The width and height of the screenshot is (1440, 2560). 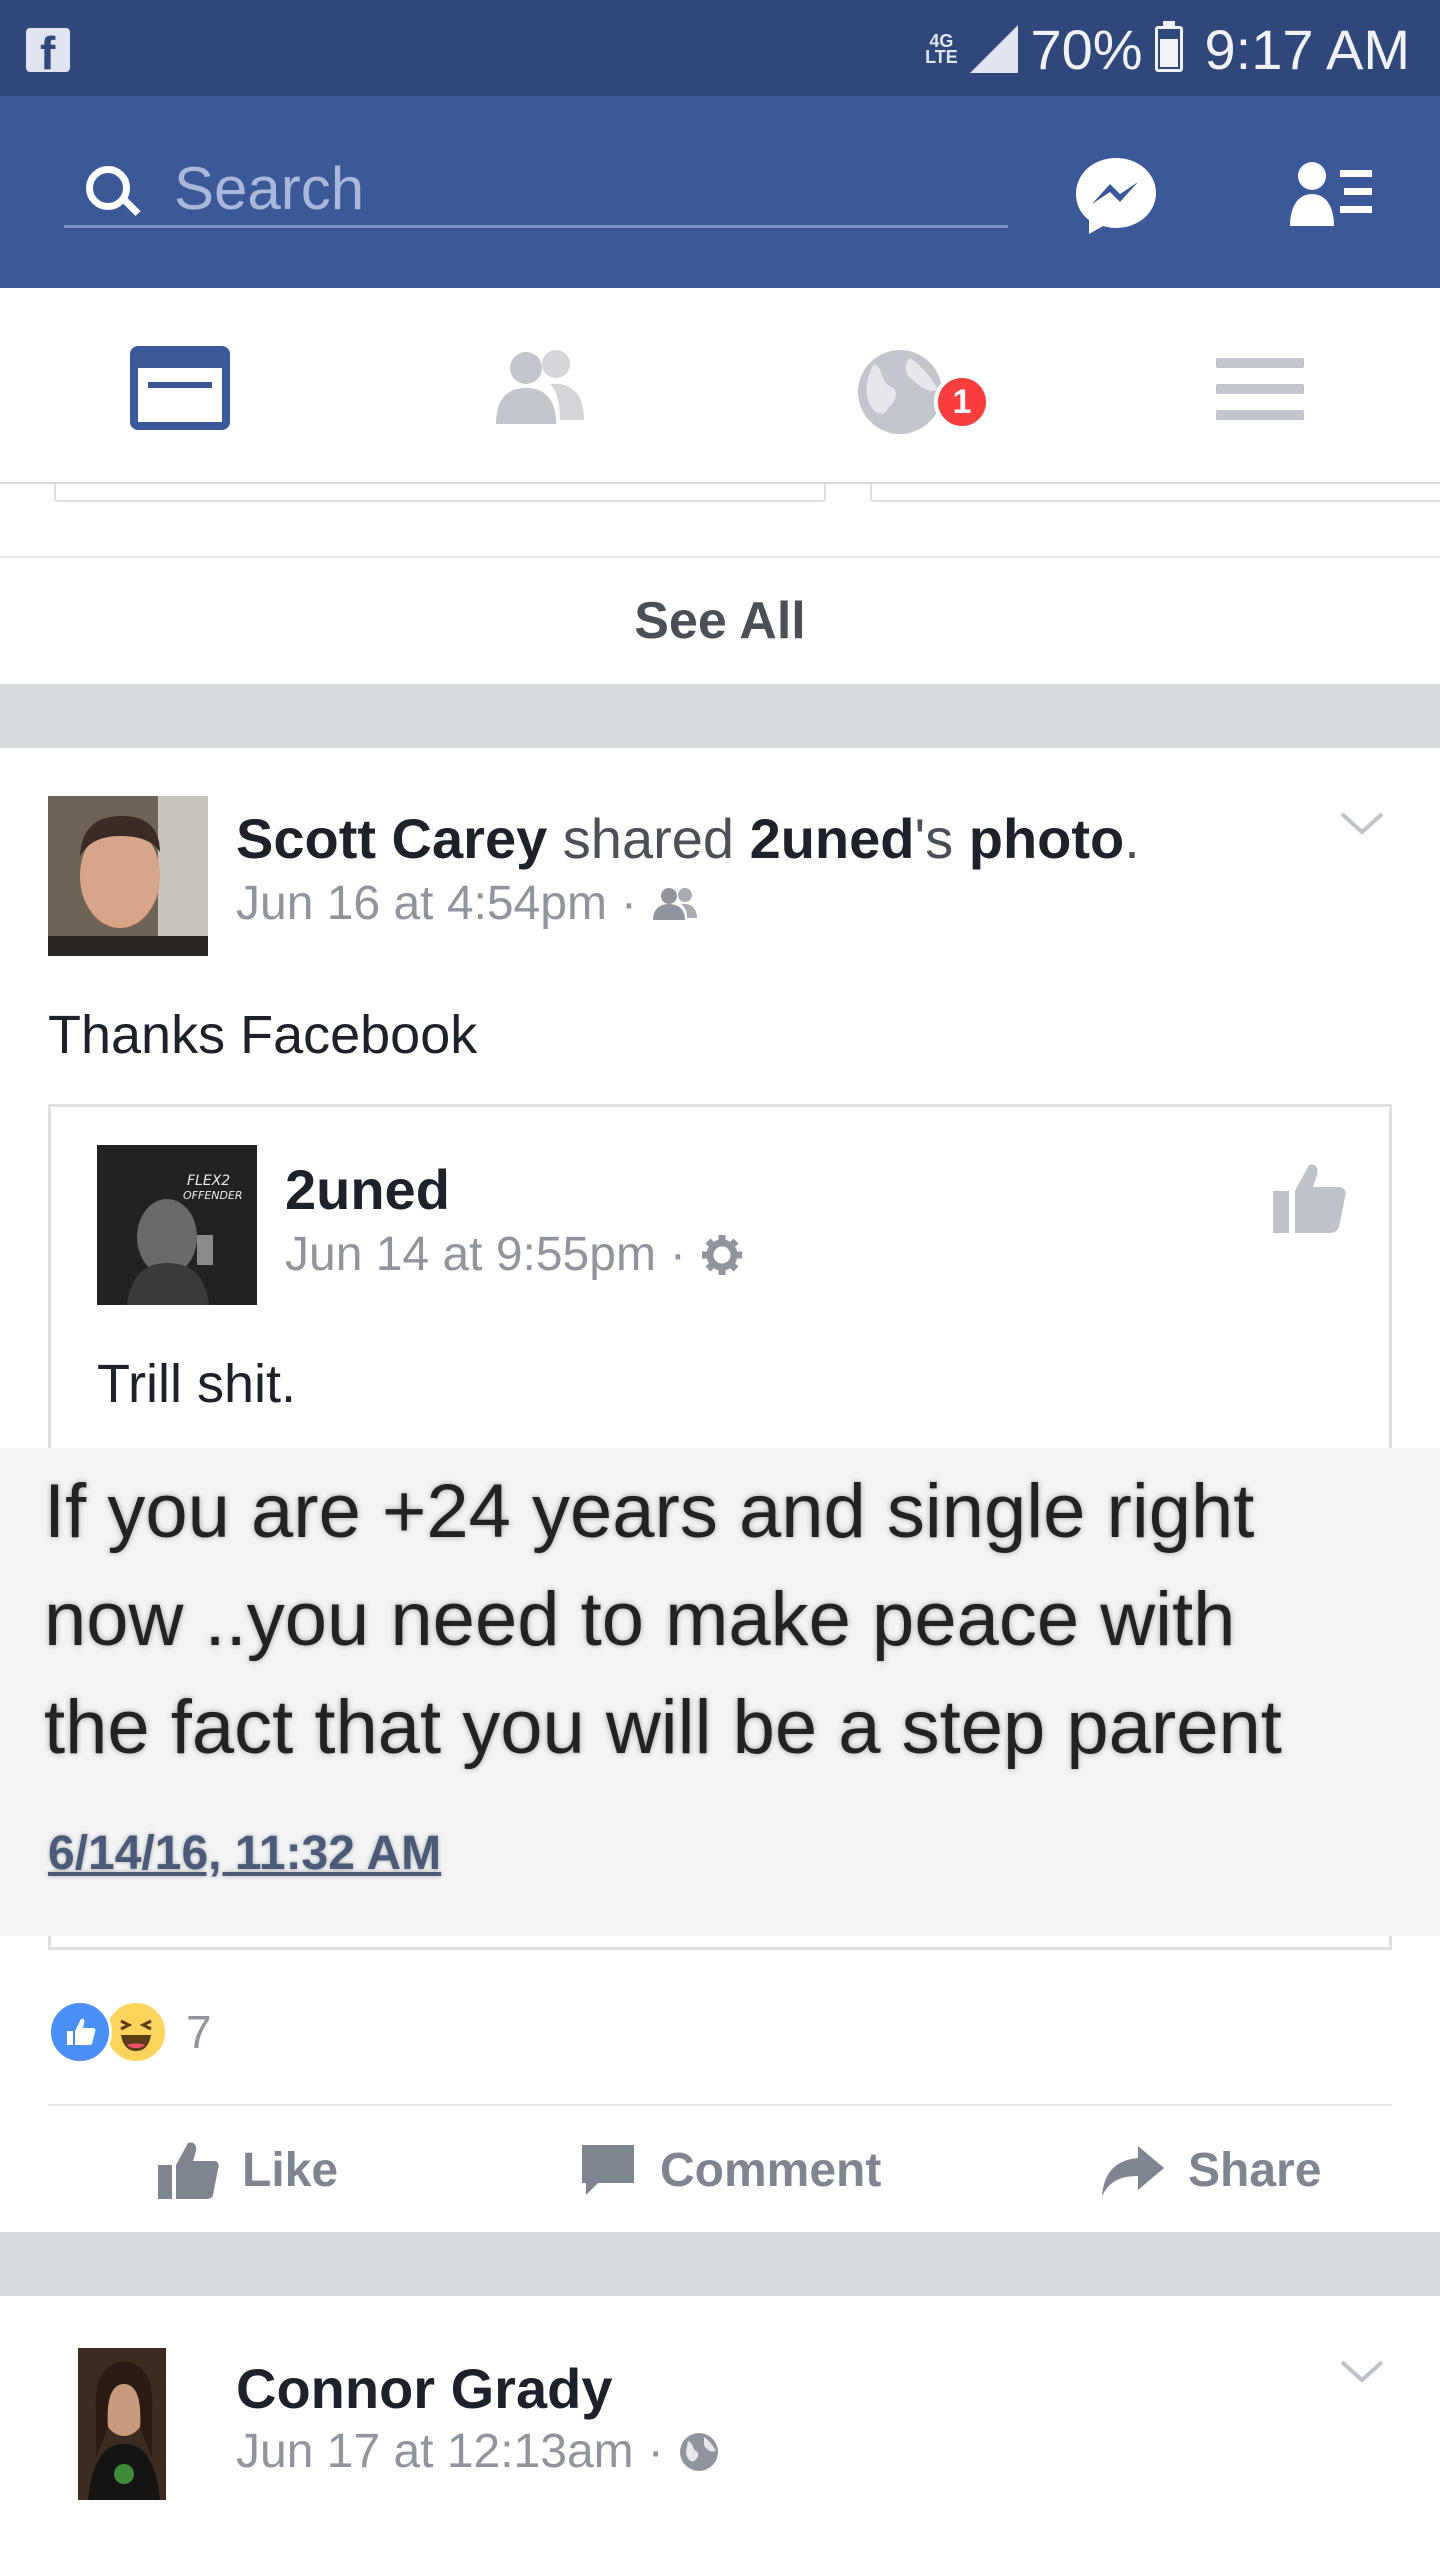 What do you see at coordinates (199, 2032) in the screenshot?
I see `reaction-count: 7` at bounding box center [199, 2032].